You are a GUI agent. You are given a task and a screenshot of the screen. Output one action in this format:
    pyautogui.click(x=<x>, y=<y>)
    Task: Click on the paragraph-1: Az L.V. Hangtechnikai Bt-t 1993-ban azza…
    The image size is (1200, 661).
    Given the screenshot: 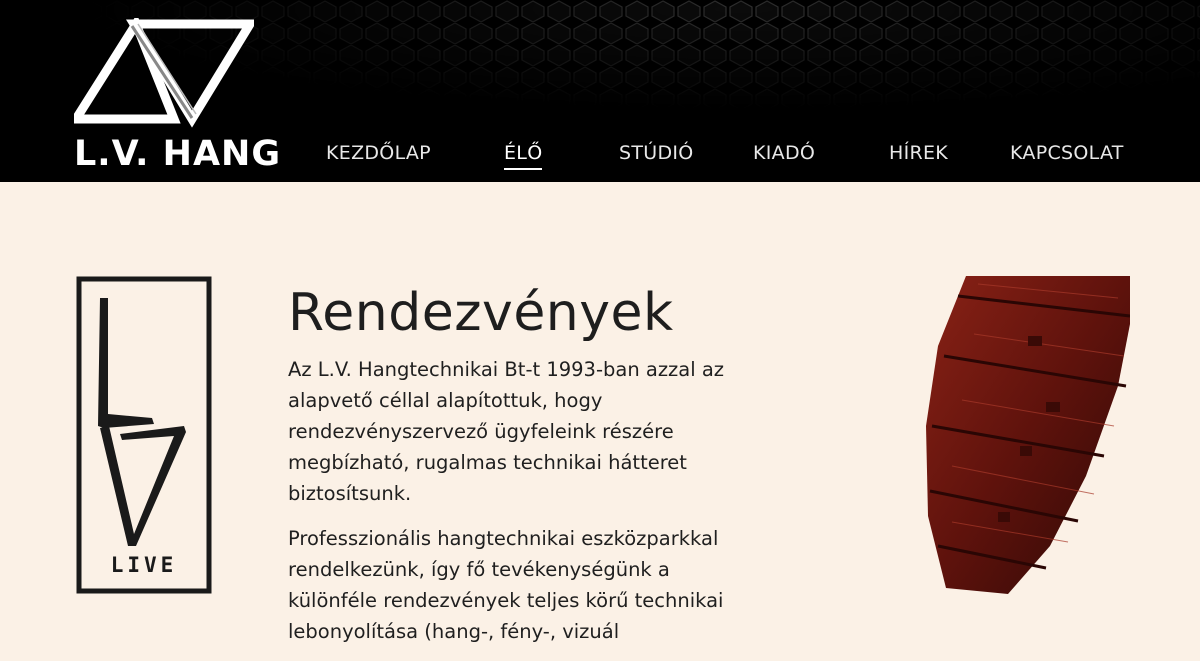 What is the action you would take?
    pyautogui.click(x=506, y=431)
    